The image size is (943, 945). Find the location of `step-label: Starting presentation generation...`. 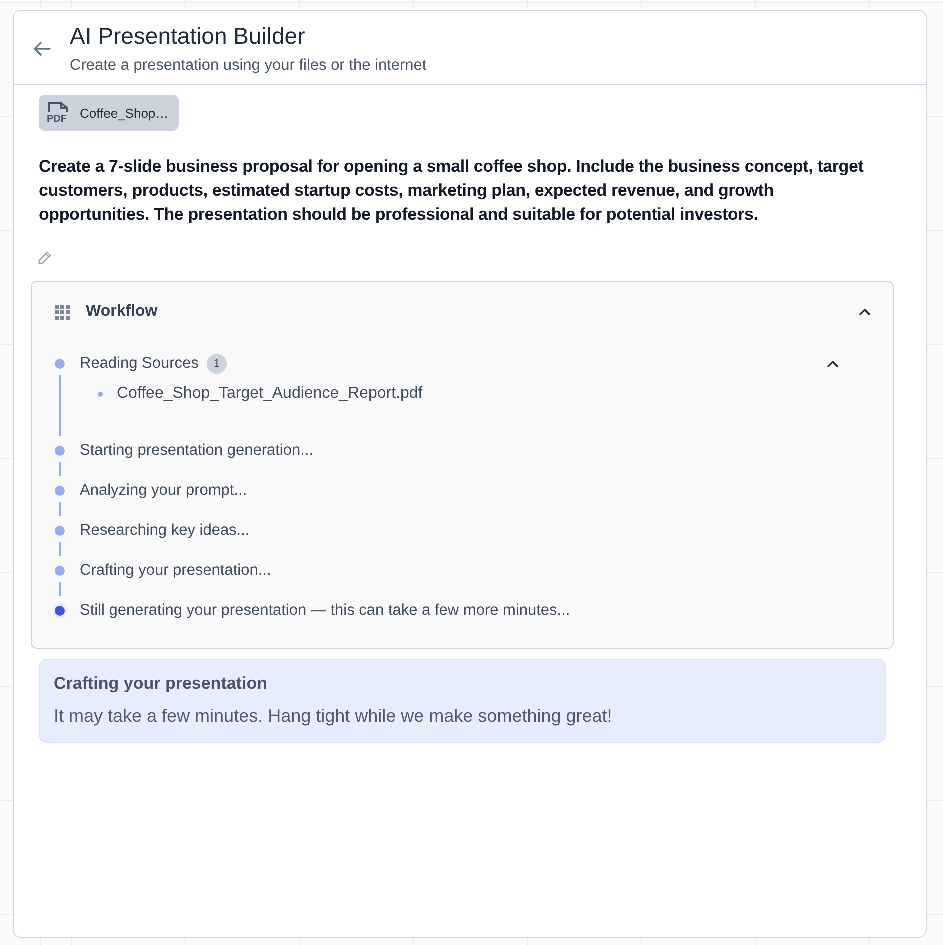

step-label: Starting presentation generation... is located at coordinates (197, 451).